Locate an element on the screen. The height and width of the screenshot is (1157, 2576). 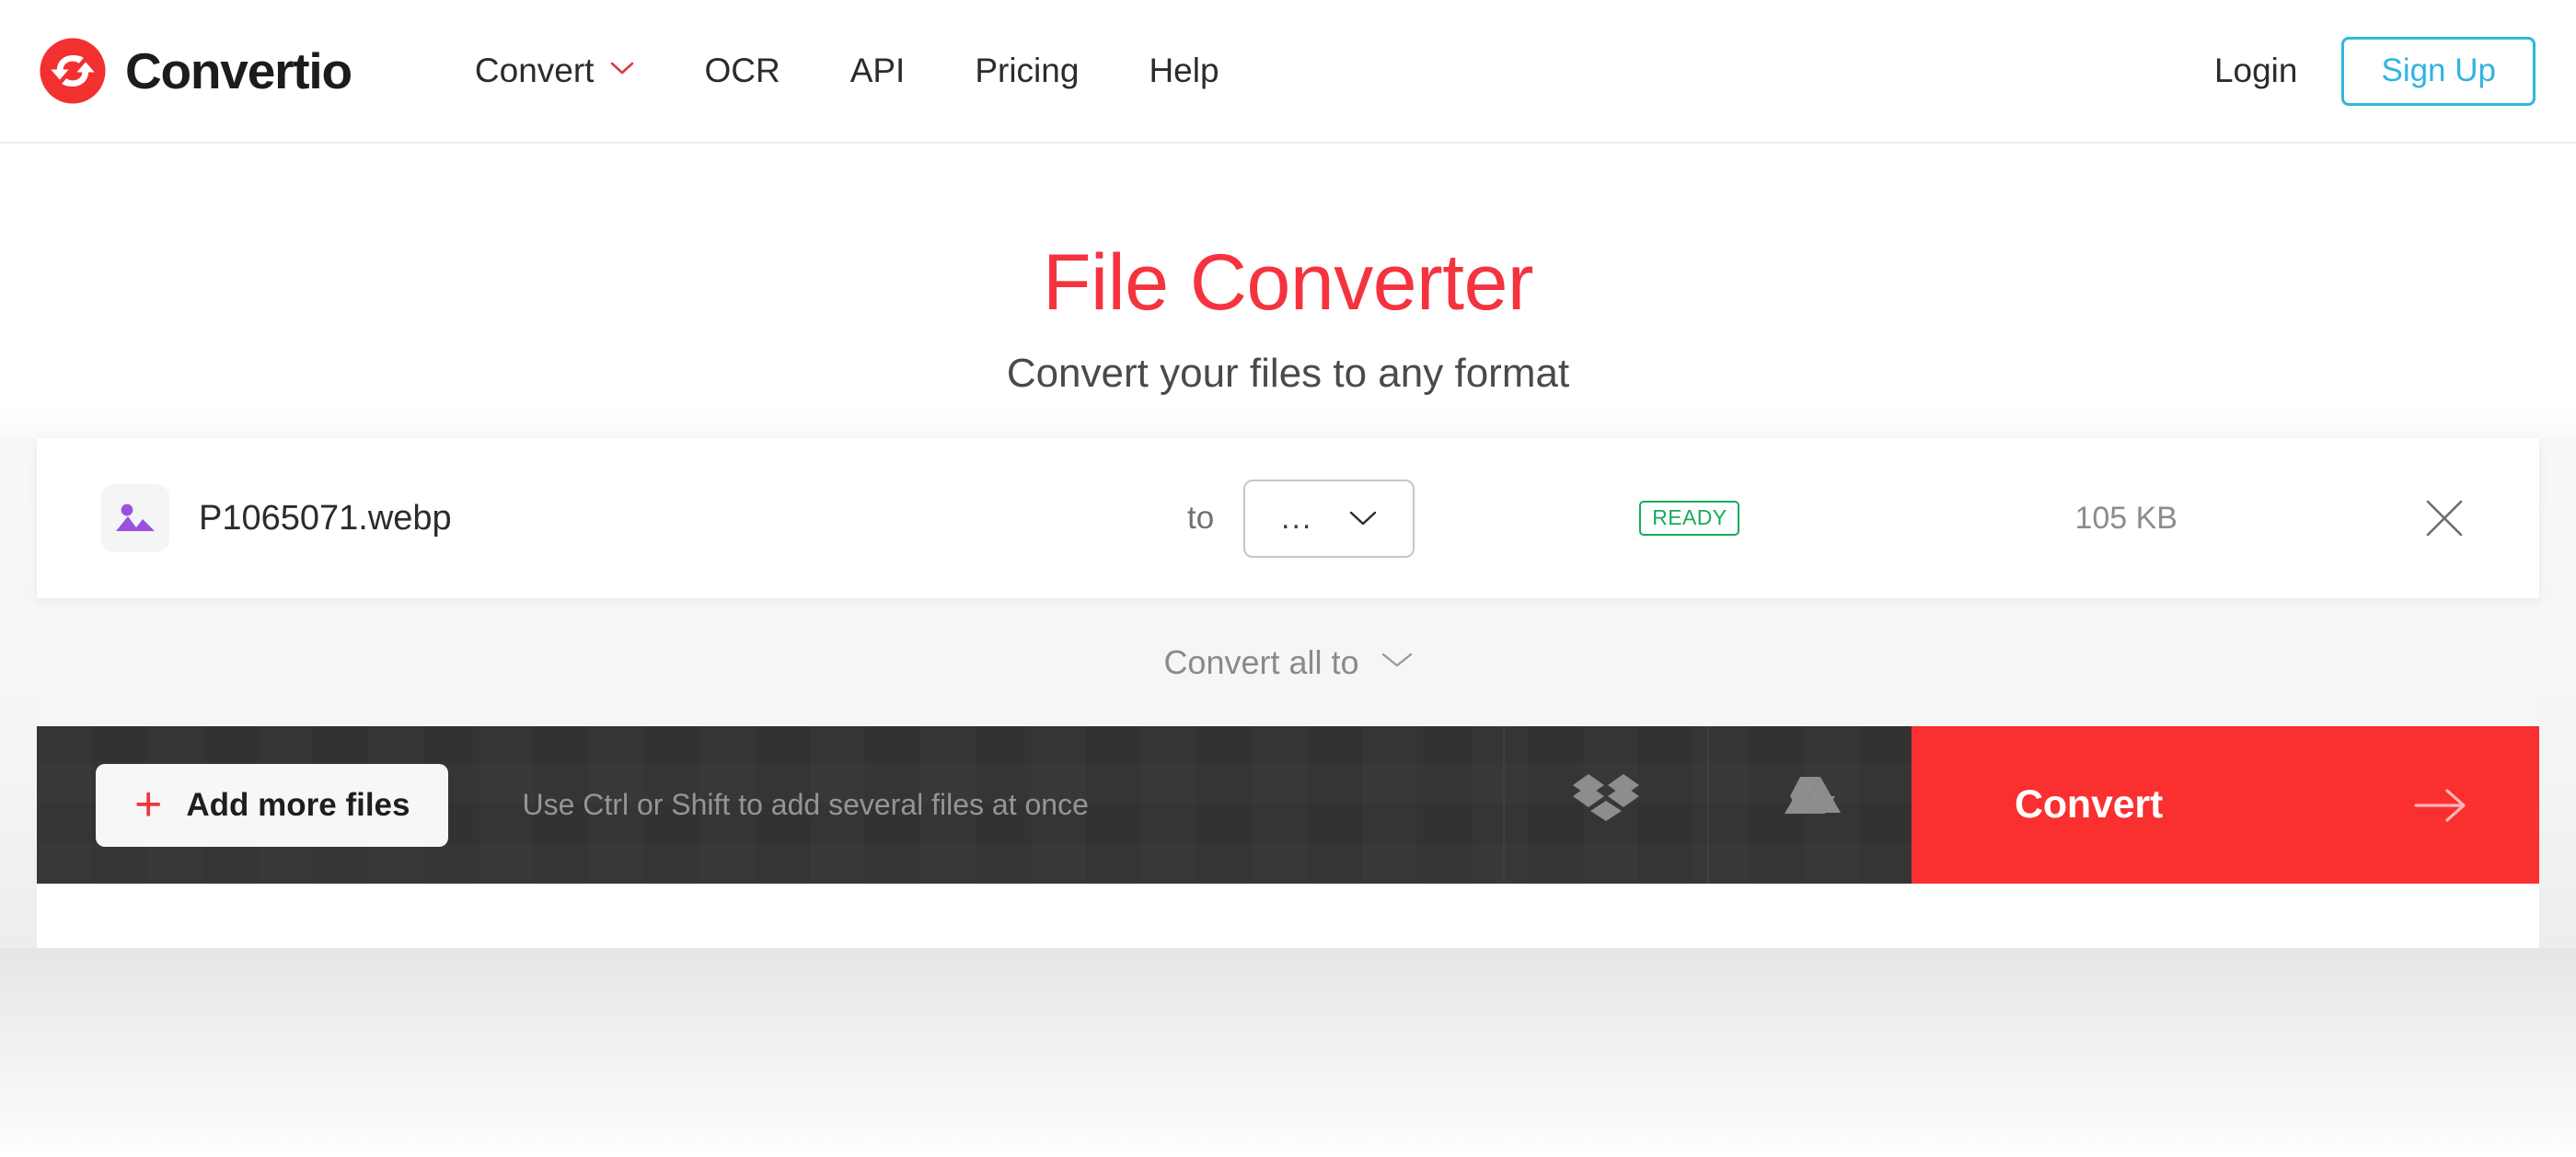
nav-item-label: OCR is located at coordinates (742, 70).